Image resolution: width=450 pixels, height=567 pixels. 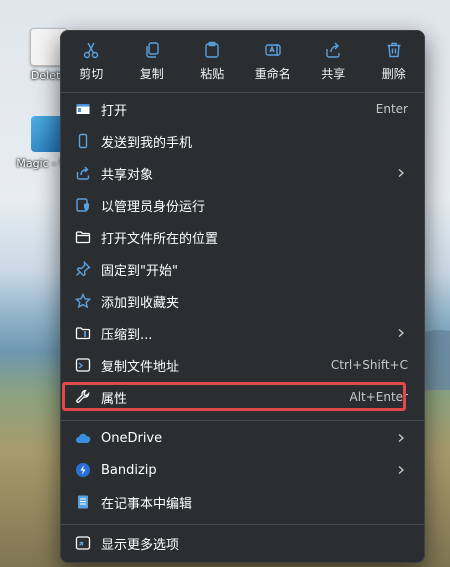 What do you see at coordinates (242, 502) in the screenshot?
I see `menu-item-edit-in-notepad: 在记事本中编辑` at bounding box center [242, 502].